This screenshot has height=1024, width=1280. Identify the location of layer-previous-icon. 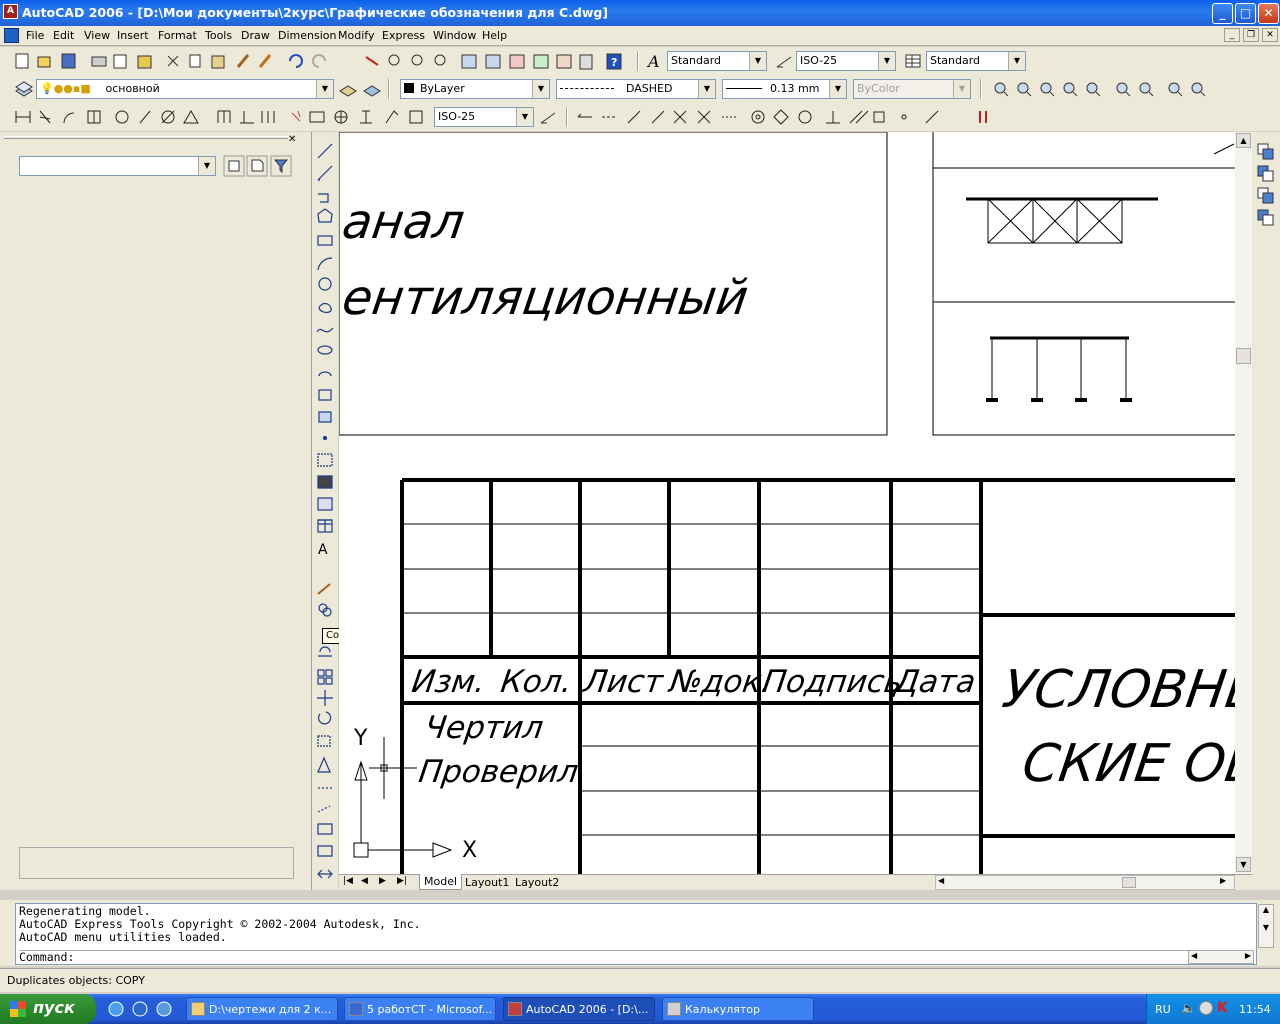
(372, 89).